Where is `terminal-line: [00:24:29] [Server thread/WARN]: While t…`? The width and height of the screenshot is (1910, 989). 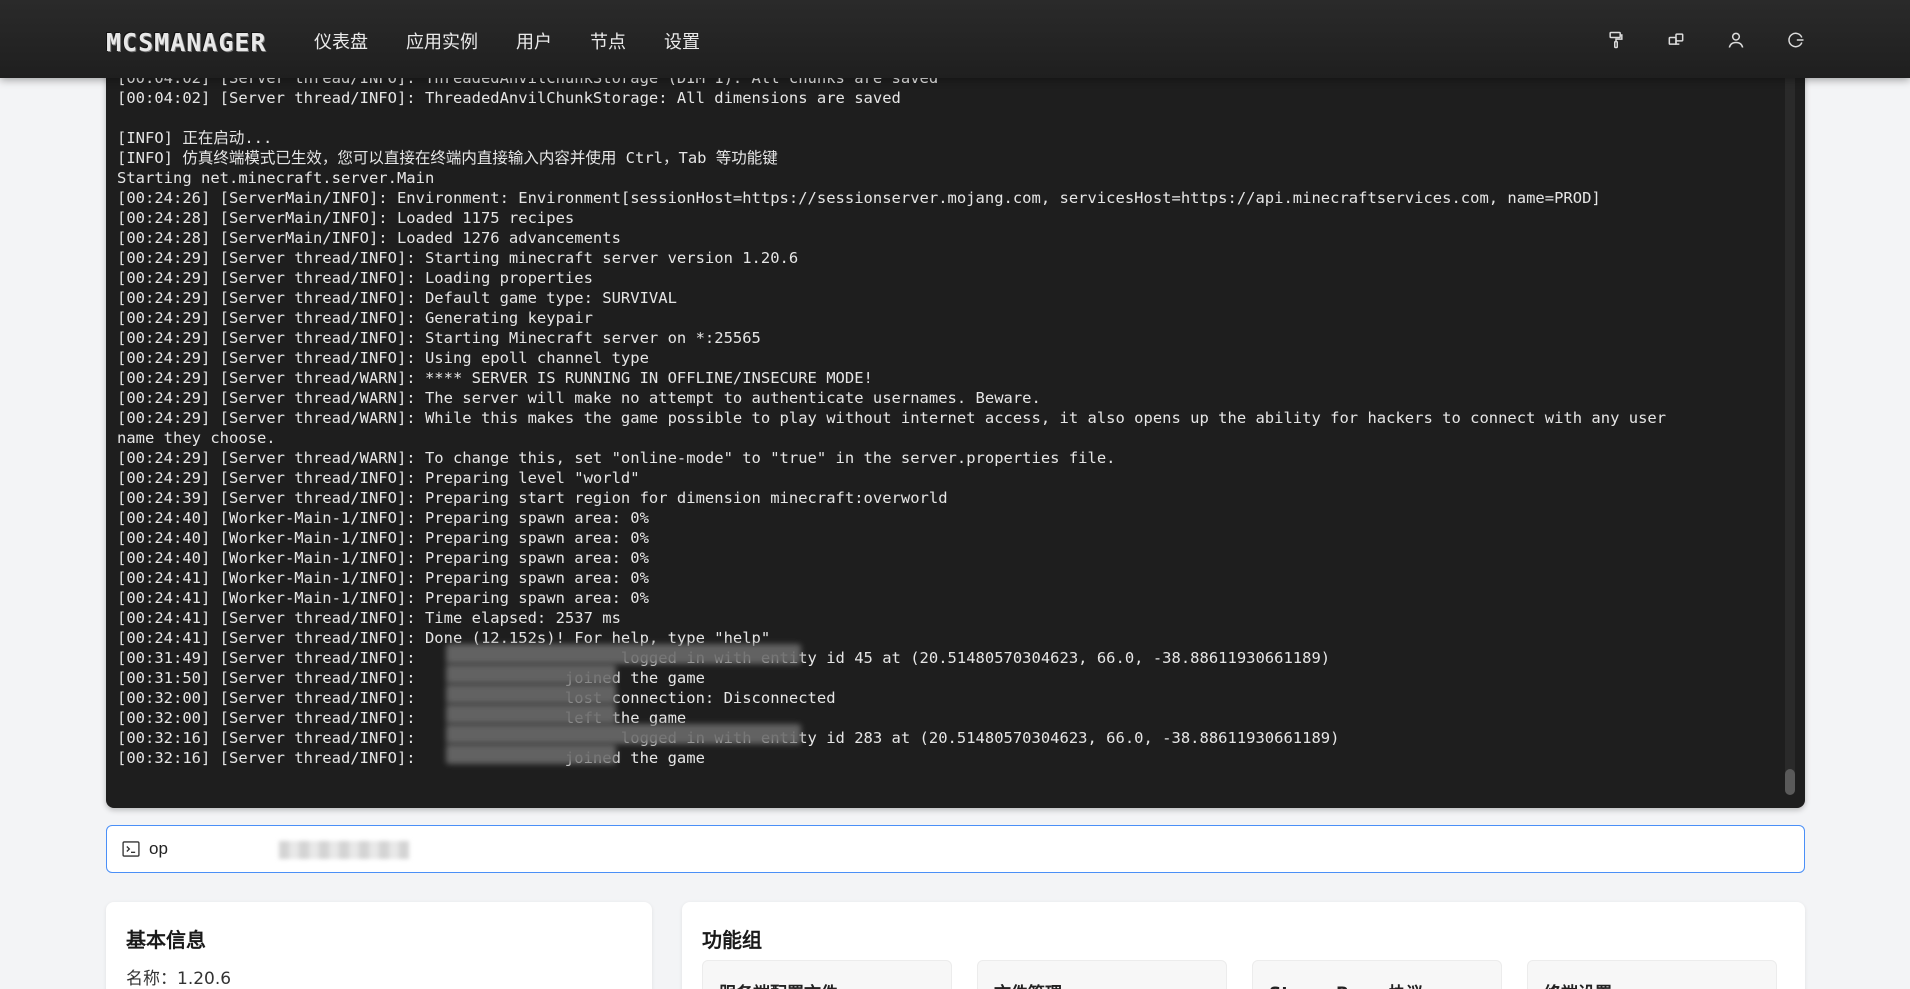 terminal-line: [00:24:29] [Server thread/WARN]: While t… is located at coordinates (892, 418).